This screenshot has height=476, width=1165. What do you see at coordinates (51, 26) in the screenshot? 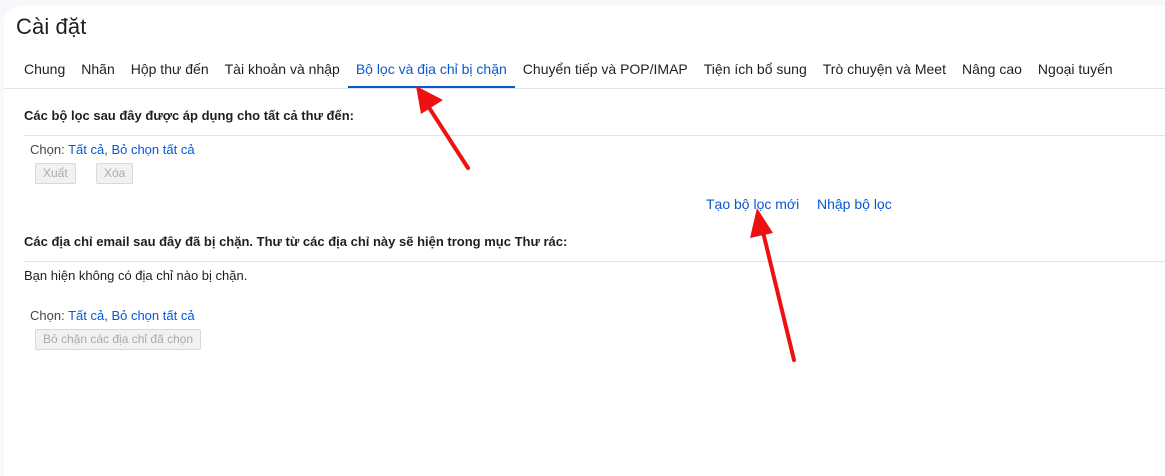
I see `page-title: Cài đặt` at bounding box center [51, 26].